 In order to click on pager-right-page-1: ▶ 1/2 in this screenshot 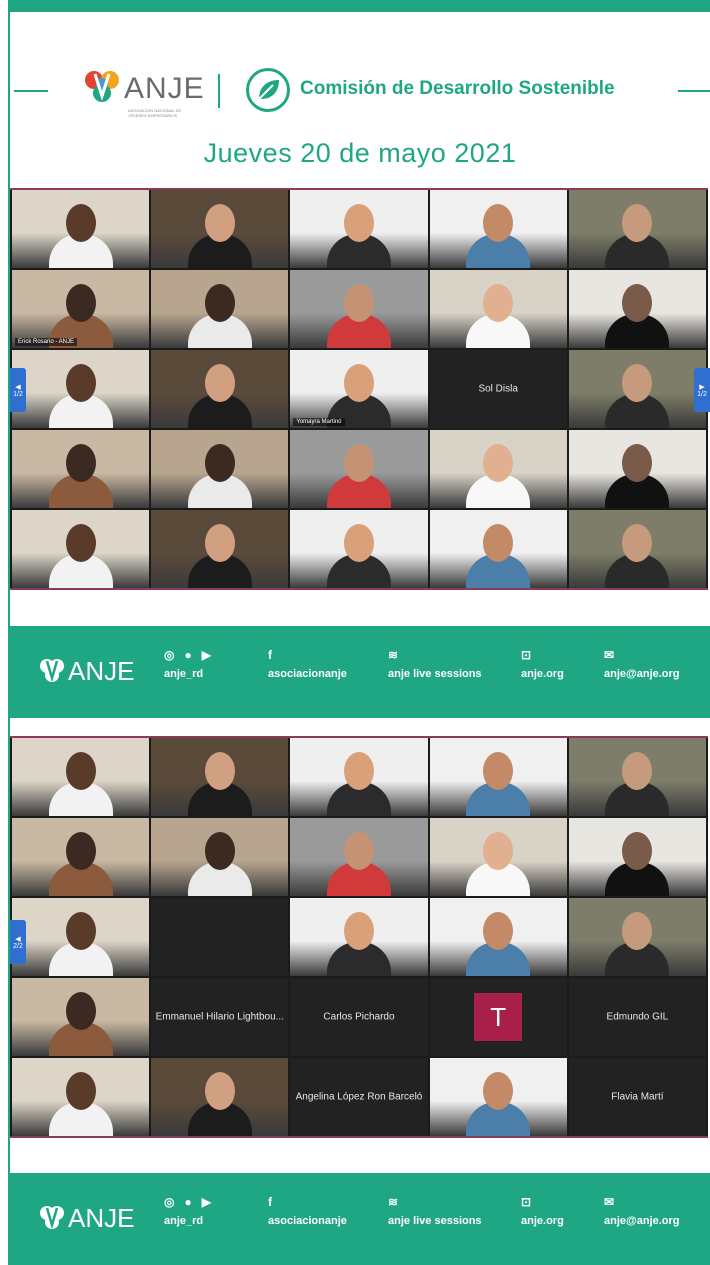, I will do `click(702, 390)`.